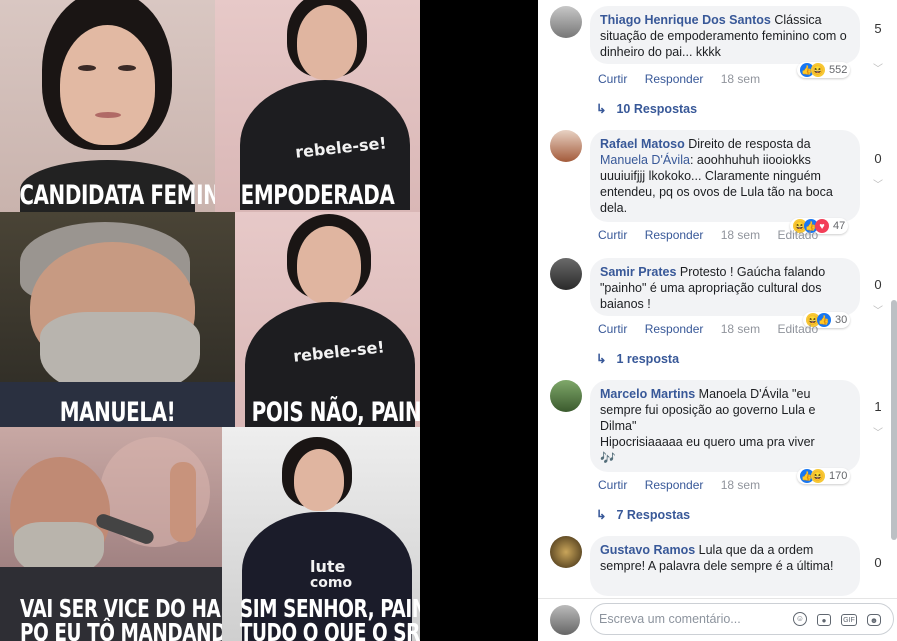  Describe the element at coordinates (841, 320) in the screenshot. I see `reaction-count: 30` at that location.